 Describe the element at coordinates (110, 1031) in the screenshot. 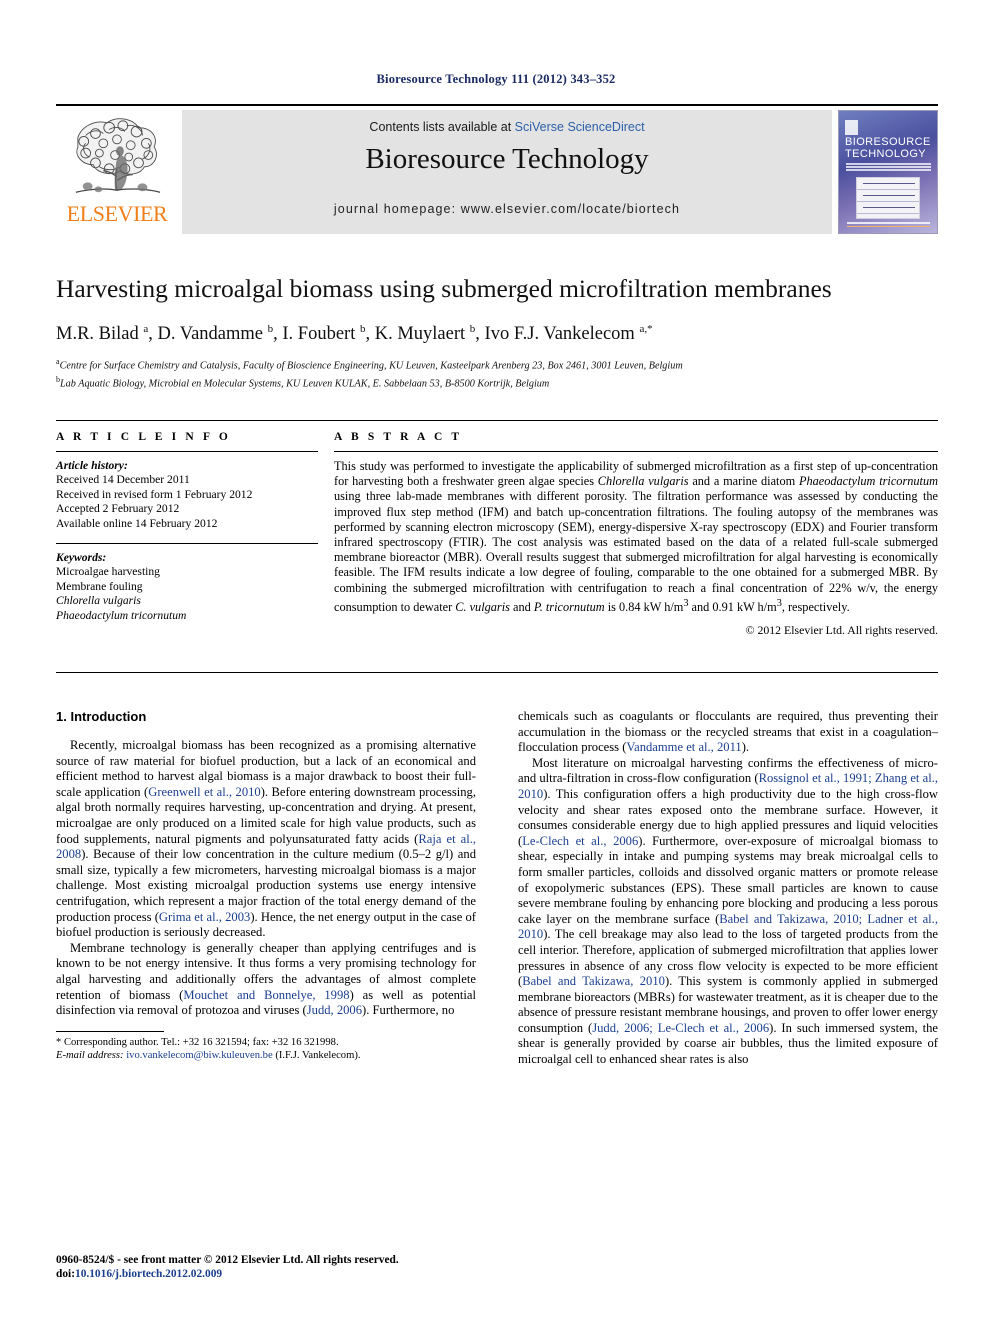

I see `footnote-separator` at that location.